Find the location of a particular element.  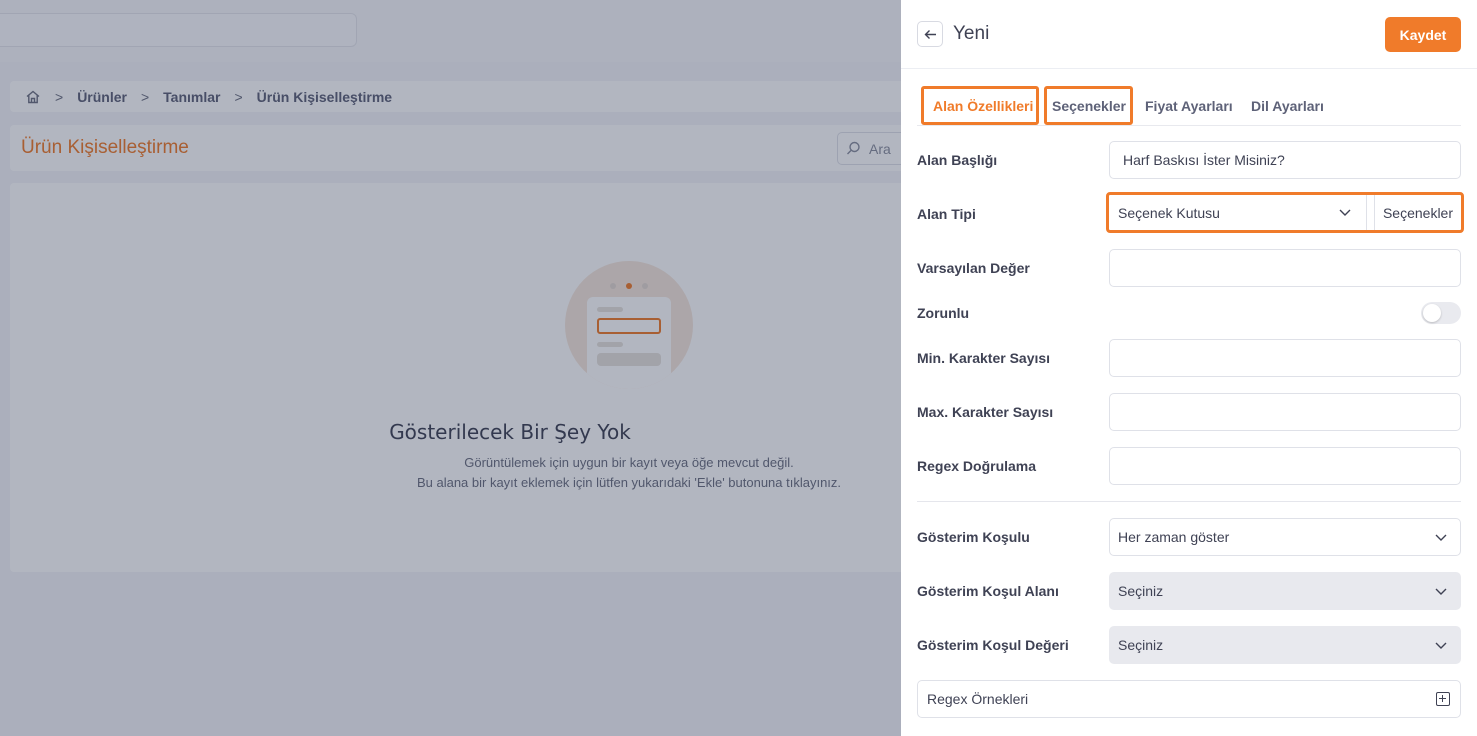

label-gosterim-kosulu: Gösterim Koşulu is located at coordinates (973, 537).